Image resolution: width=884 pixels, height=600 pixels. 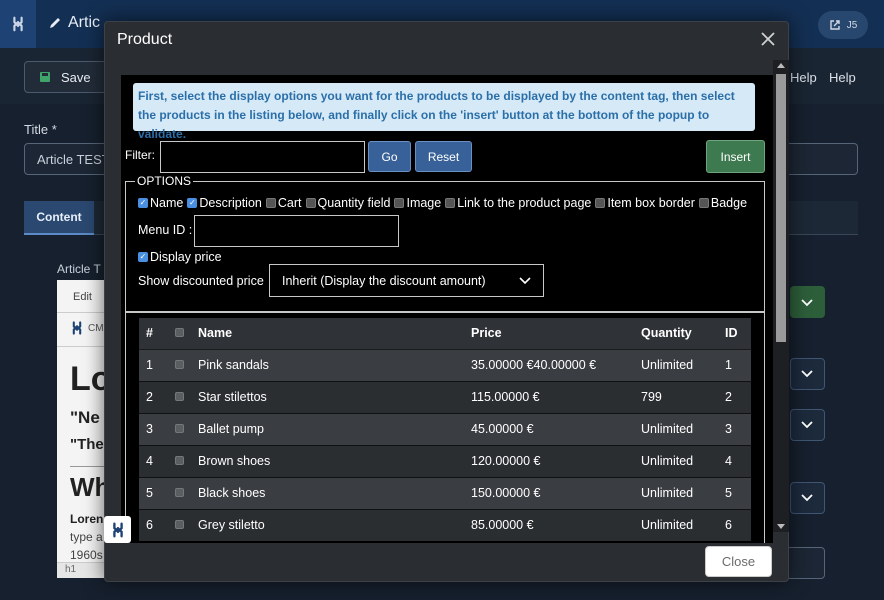 What do you see at coordinates (327, 428) in the screenshot?
I see `product-name: Ballet pump` at bounding box center [327, 428].